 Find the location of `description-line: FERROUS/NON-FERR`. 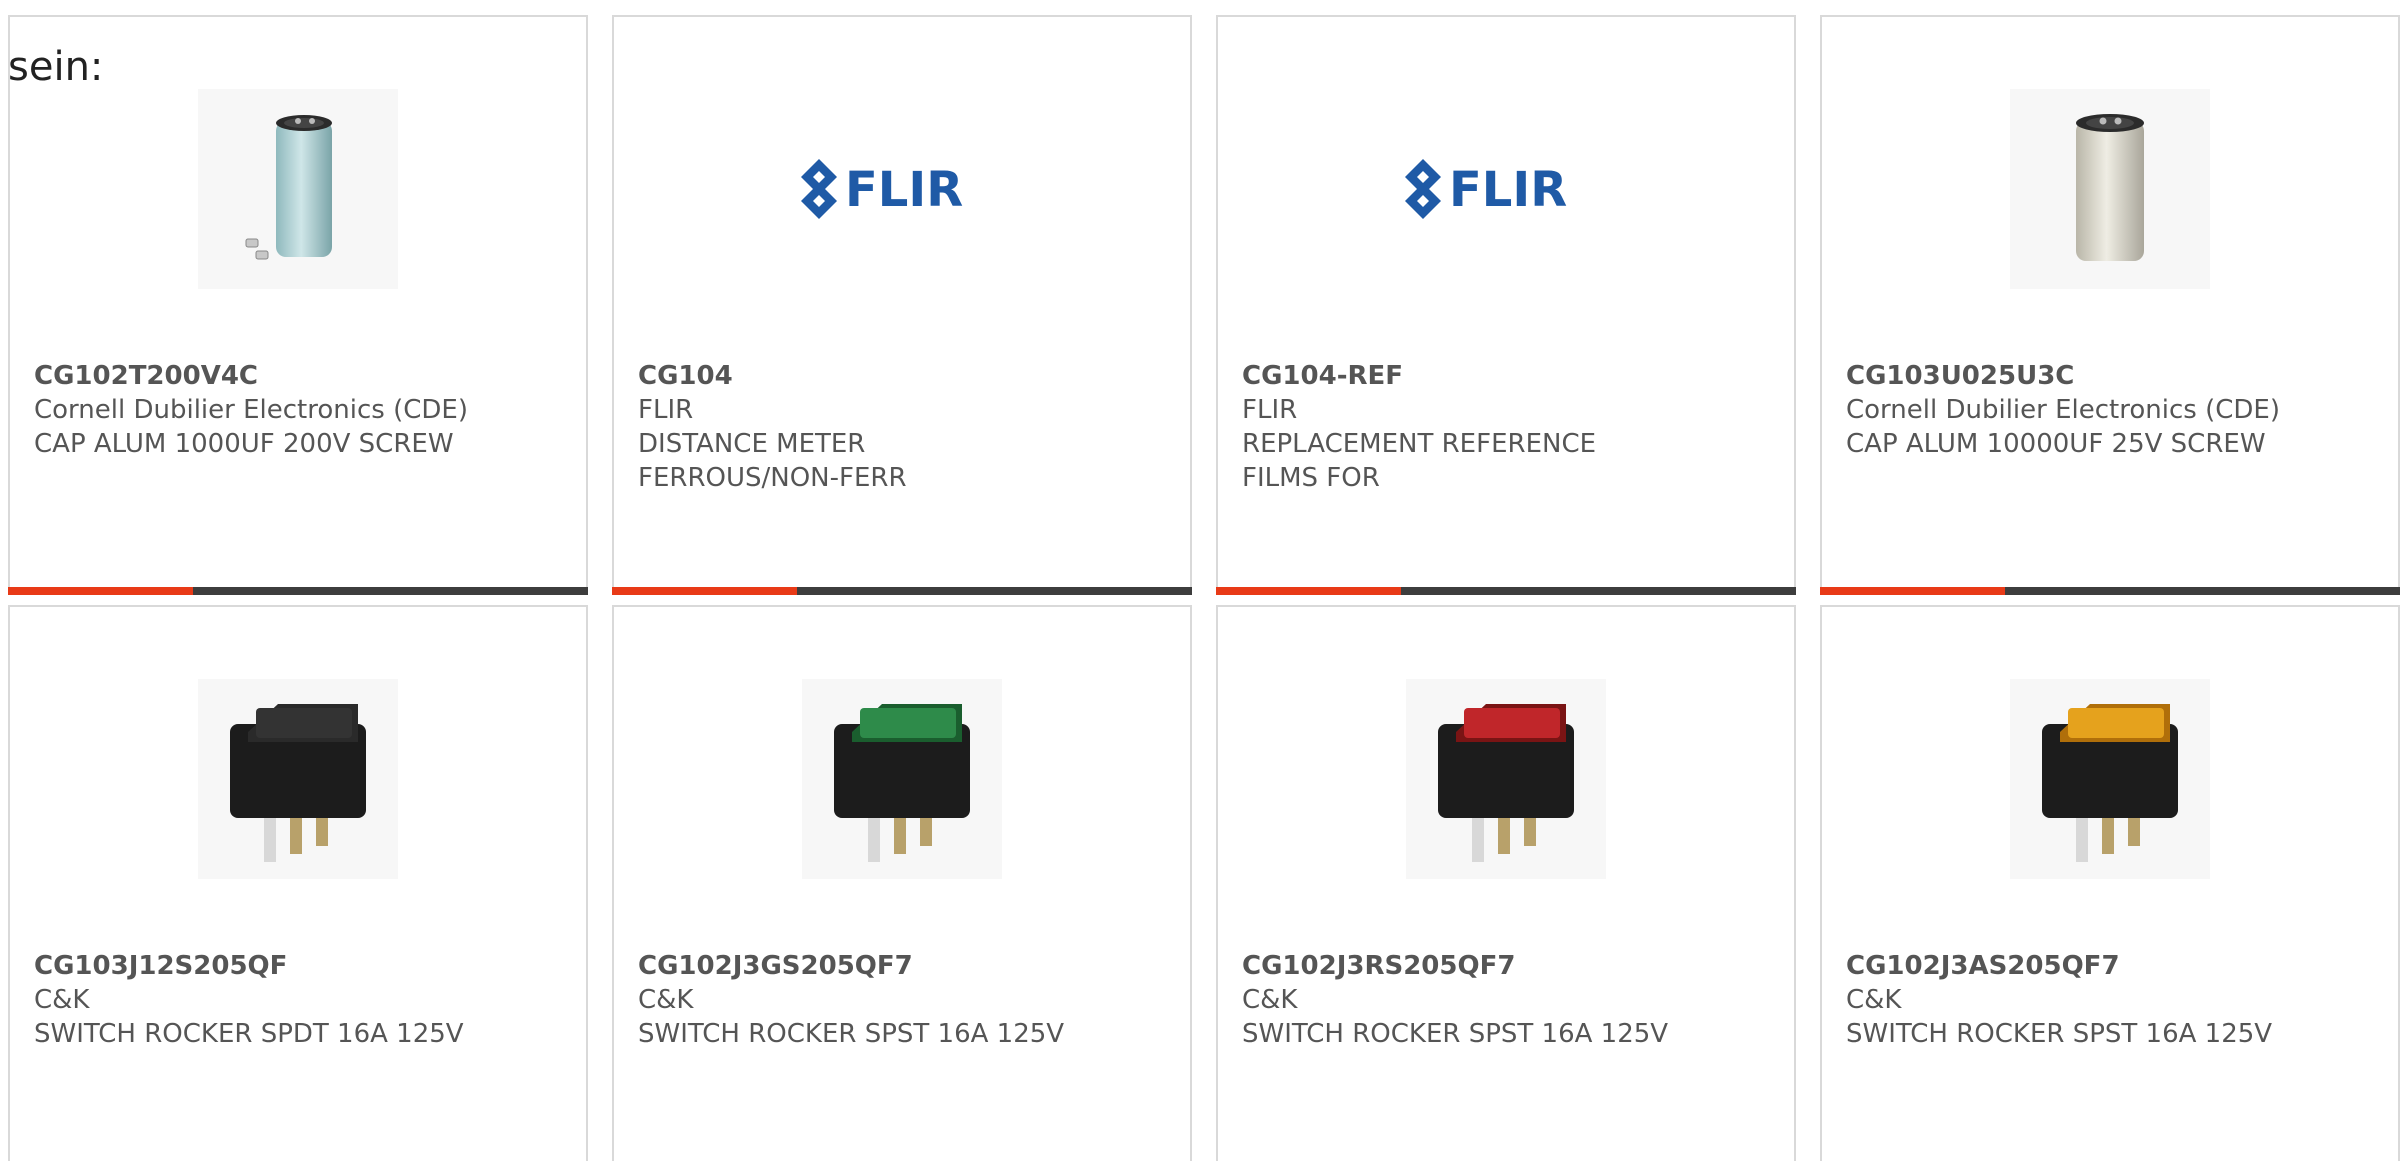

description-line: FERROUS/NON-FERR is located at coordinates (772, 478).